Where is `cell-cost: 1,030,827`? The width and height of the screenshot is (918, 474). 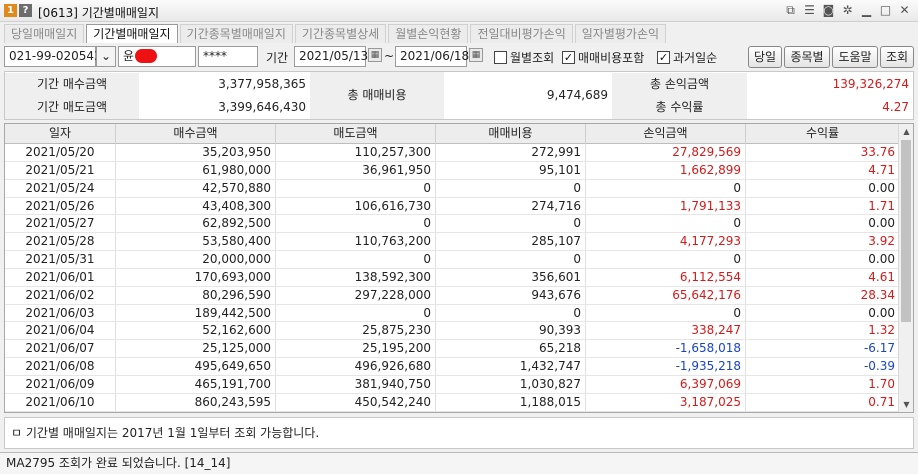
cell-cost: 1,030,827 is located at coordinates (511, 384).